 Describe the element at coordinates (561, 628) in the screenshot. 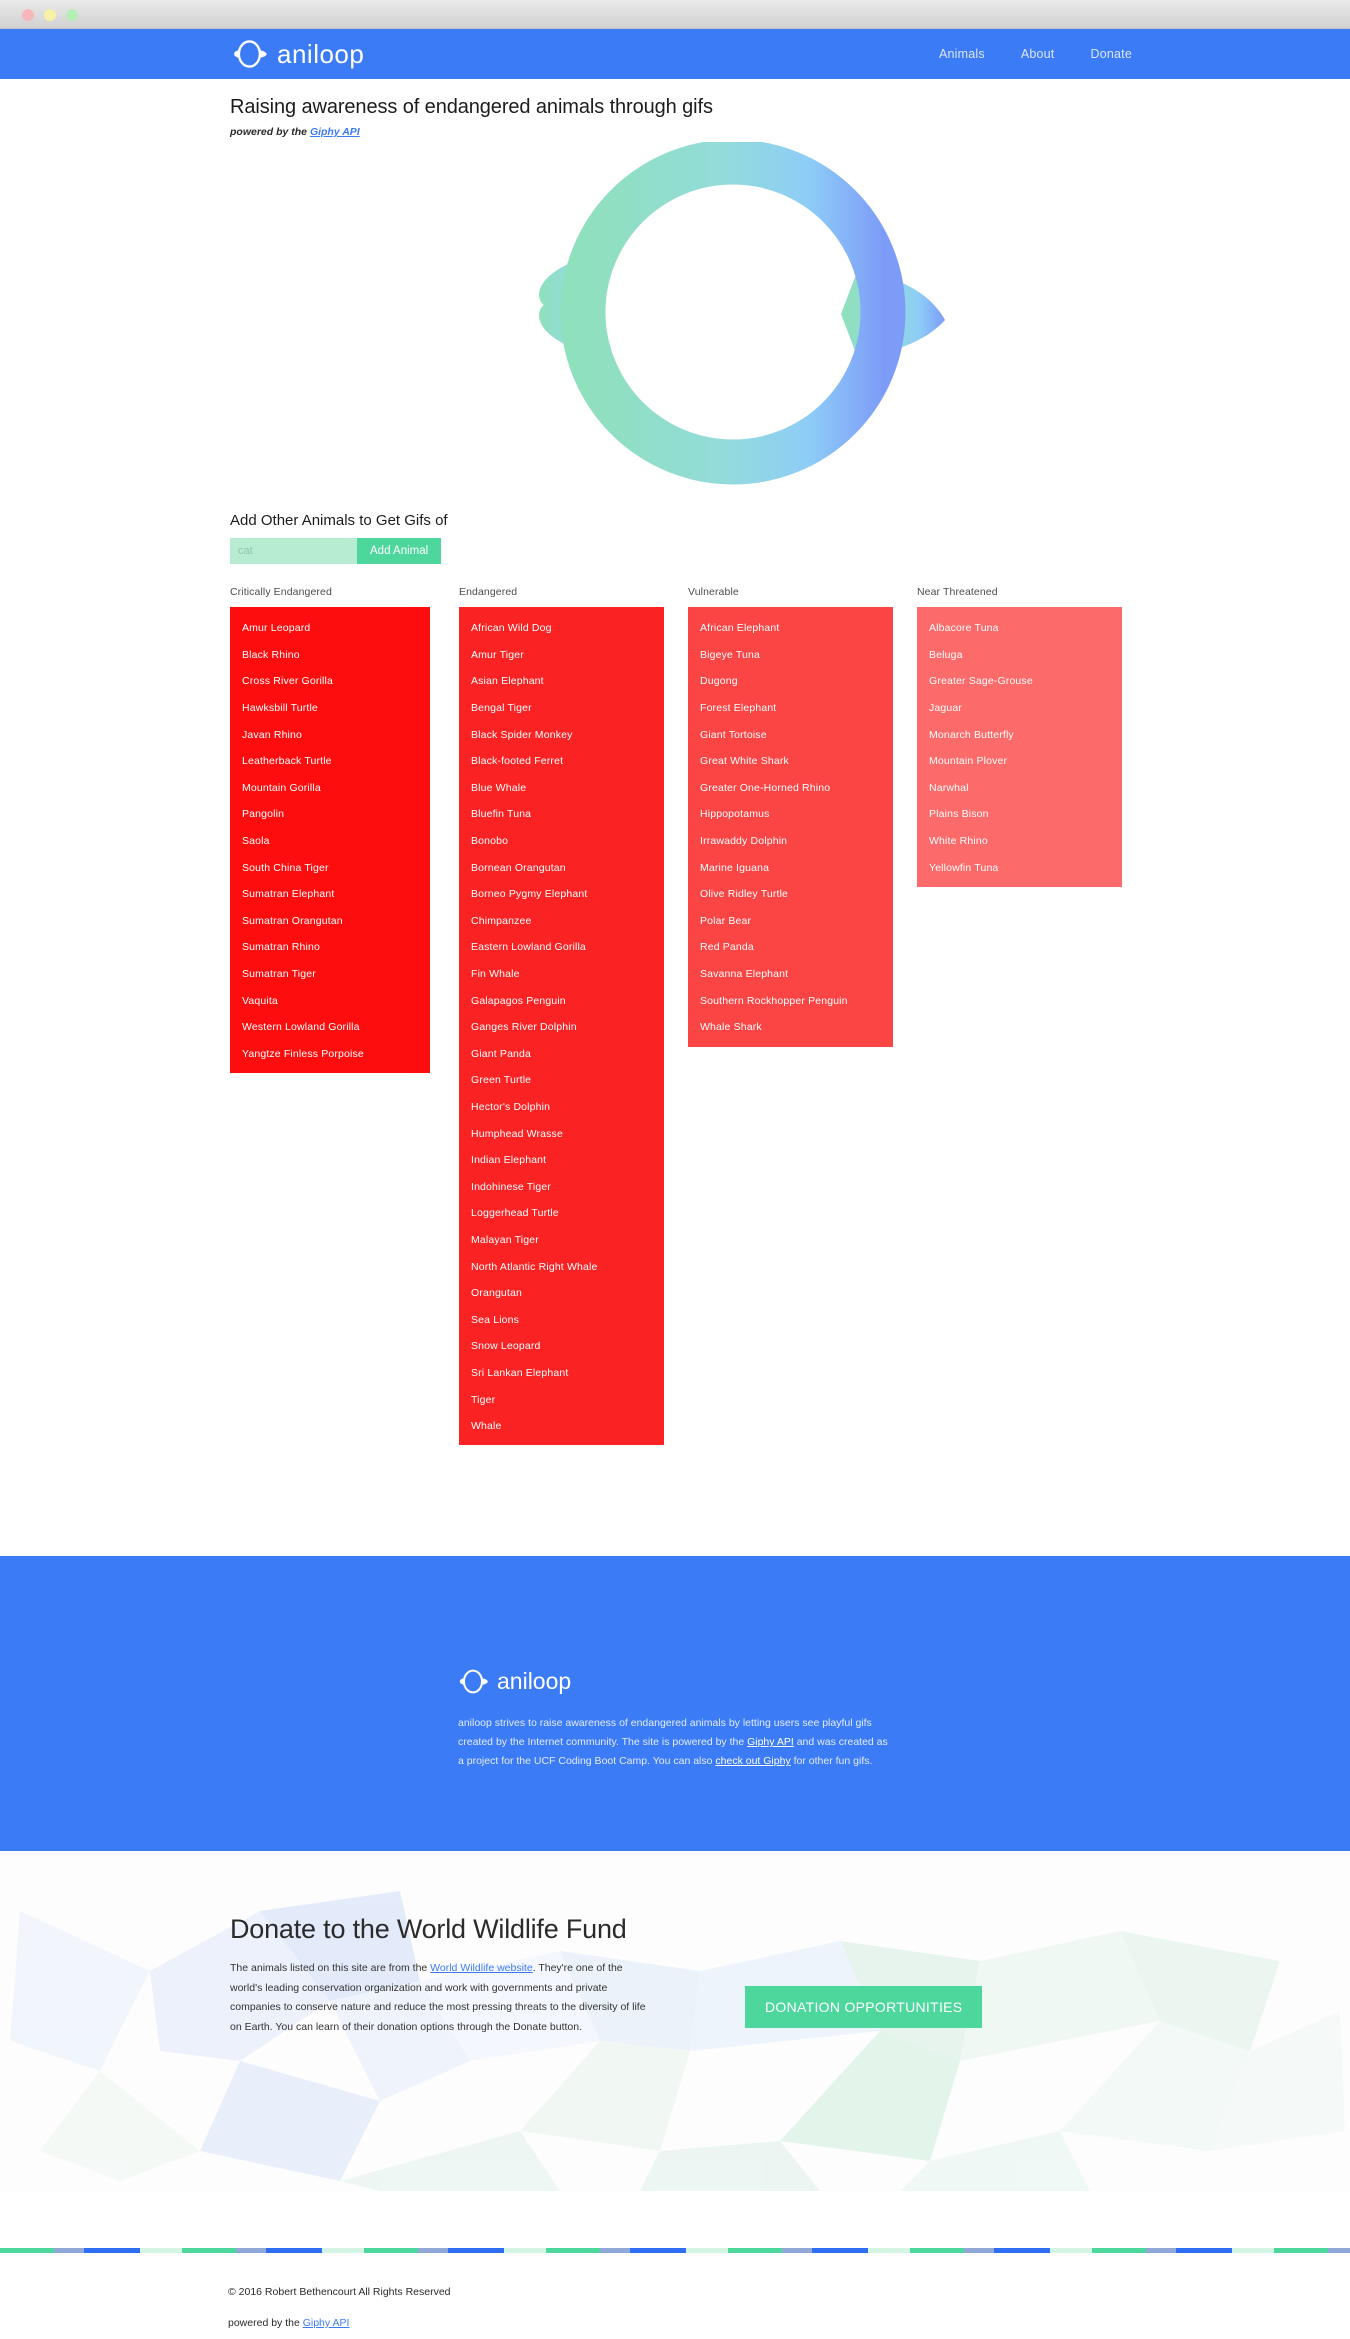

I see `animal-list-item: African Wild Dog` at that location.